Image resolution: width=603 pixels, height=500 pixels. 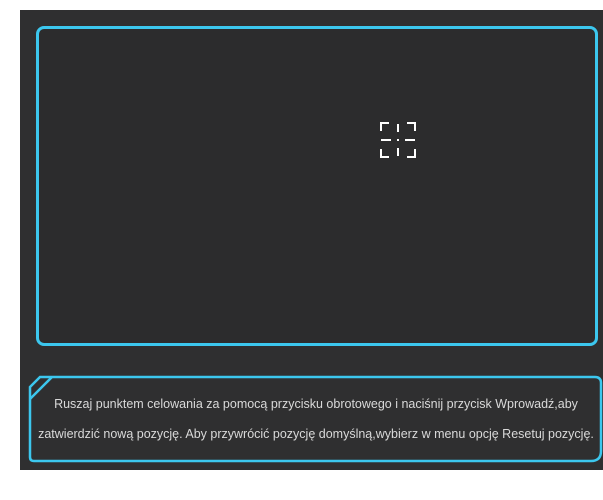 What do you see at coordinates (398, 140) in the screenshot?
I see `crosshair-icon` at bounding box center [398, 140].